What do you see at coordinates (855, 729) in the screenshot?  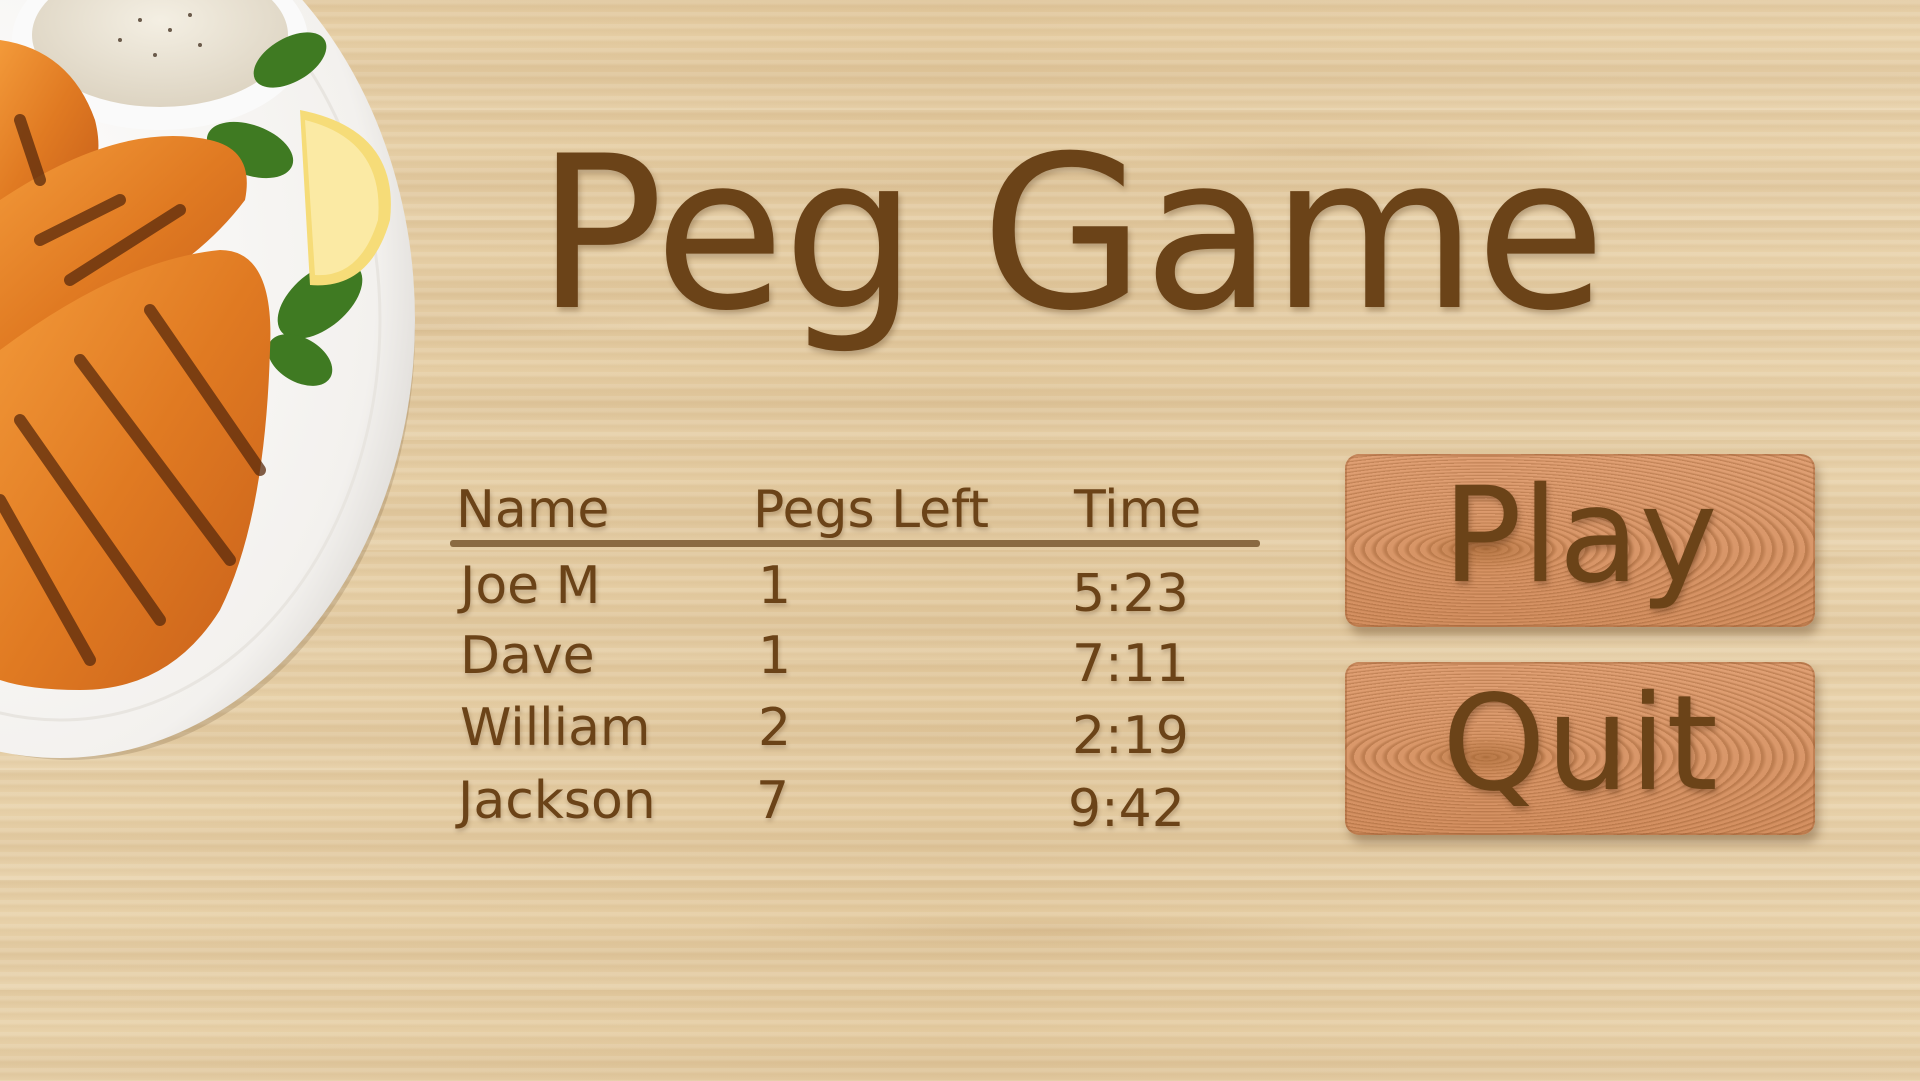 I see `score-row: William 2 2:19` at bounding box center [855, 729].